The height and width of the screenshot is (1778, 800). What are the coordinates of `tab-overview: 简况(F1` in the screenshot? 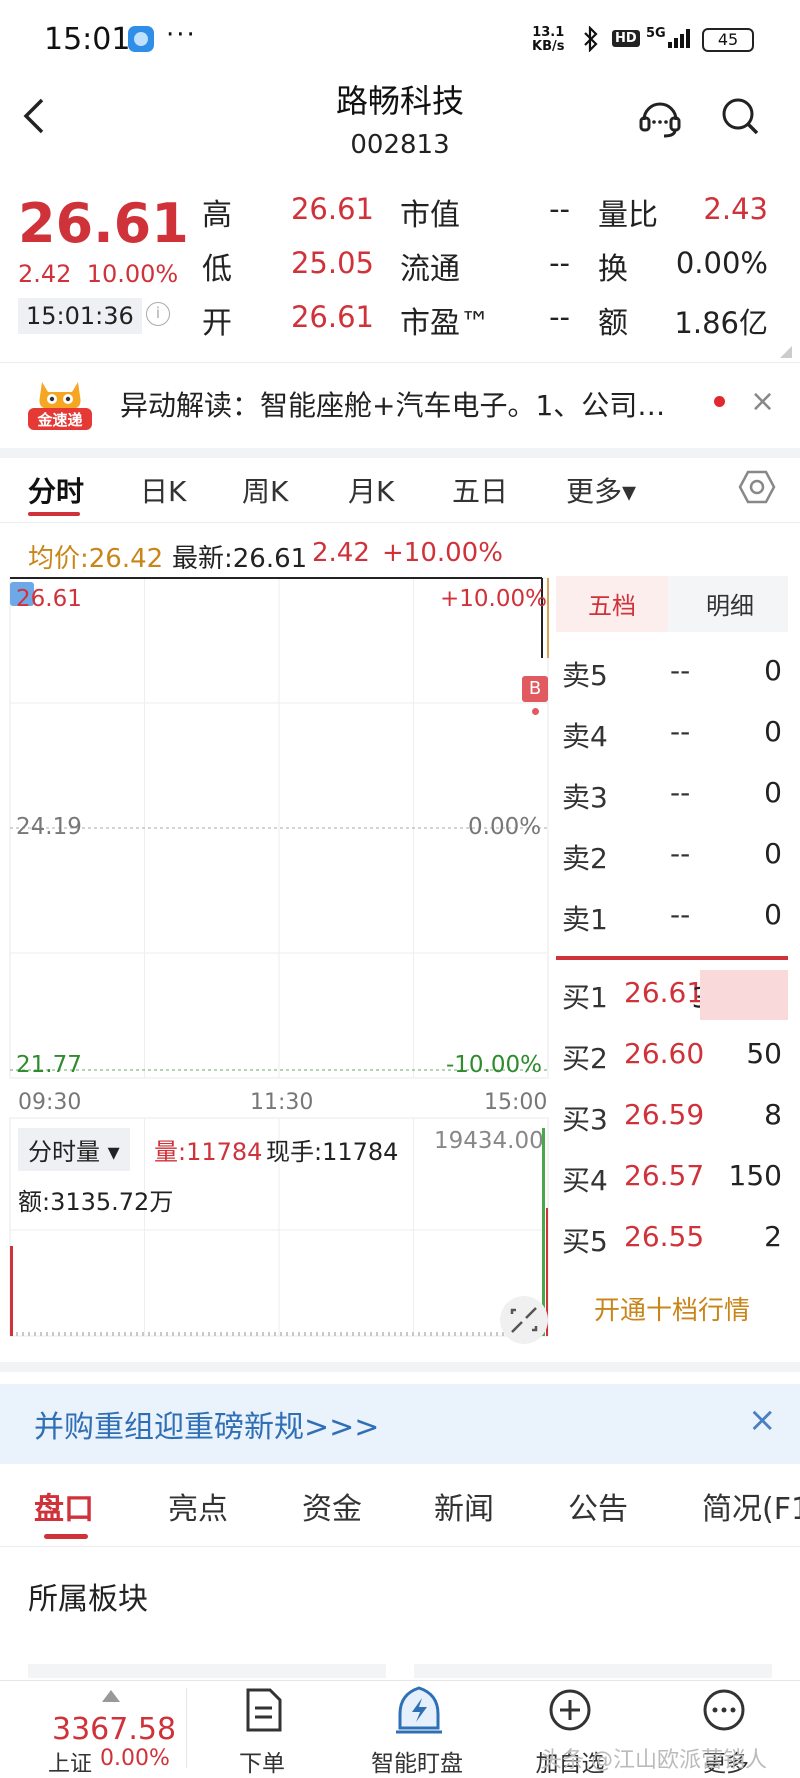 It's located at (751, 1506).